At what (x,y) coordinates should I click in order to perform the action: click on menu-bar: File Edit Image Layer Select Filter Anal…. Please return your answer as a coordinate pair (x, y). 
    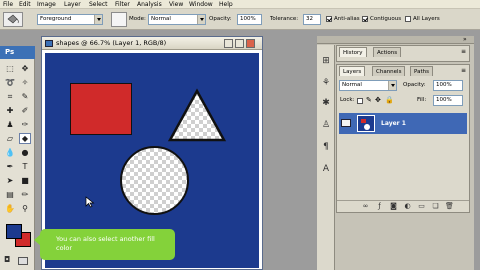
    Looking at the image, I should click on (240, 4).